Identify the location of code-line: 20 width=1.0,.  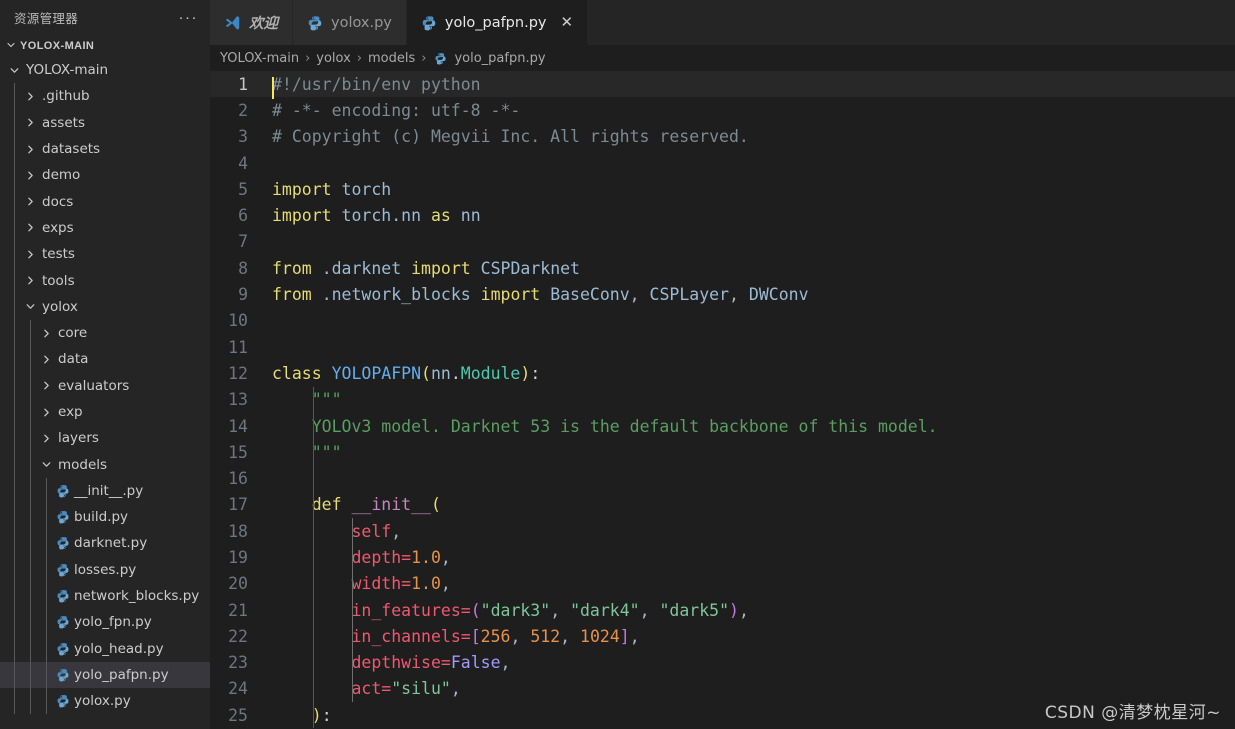
(722, 584).